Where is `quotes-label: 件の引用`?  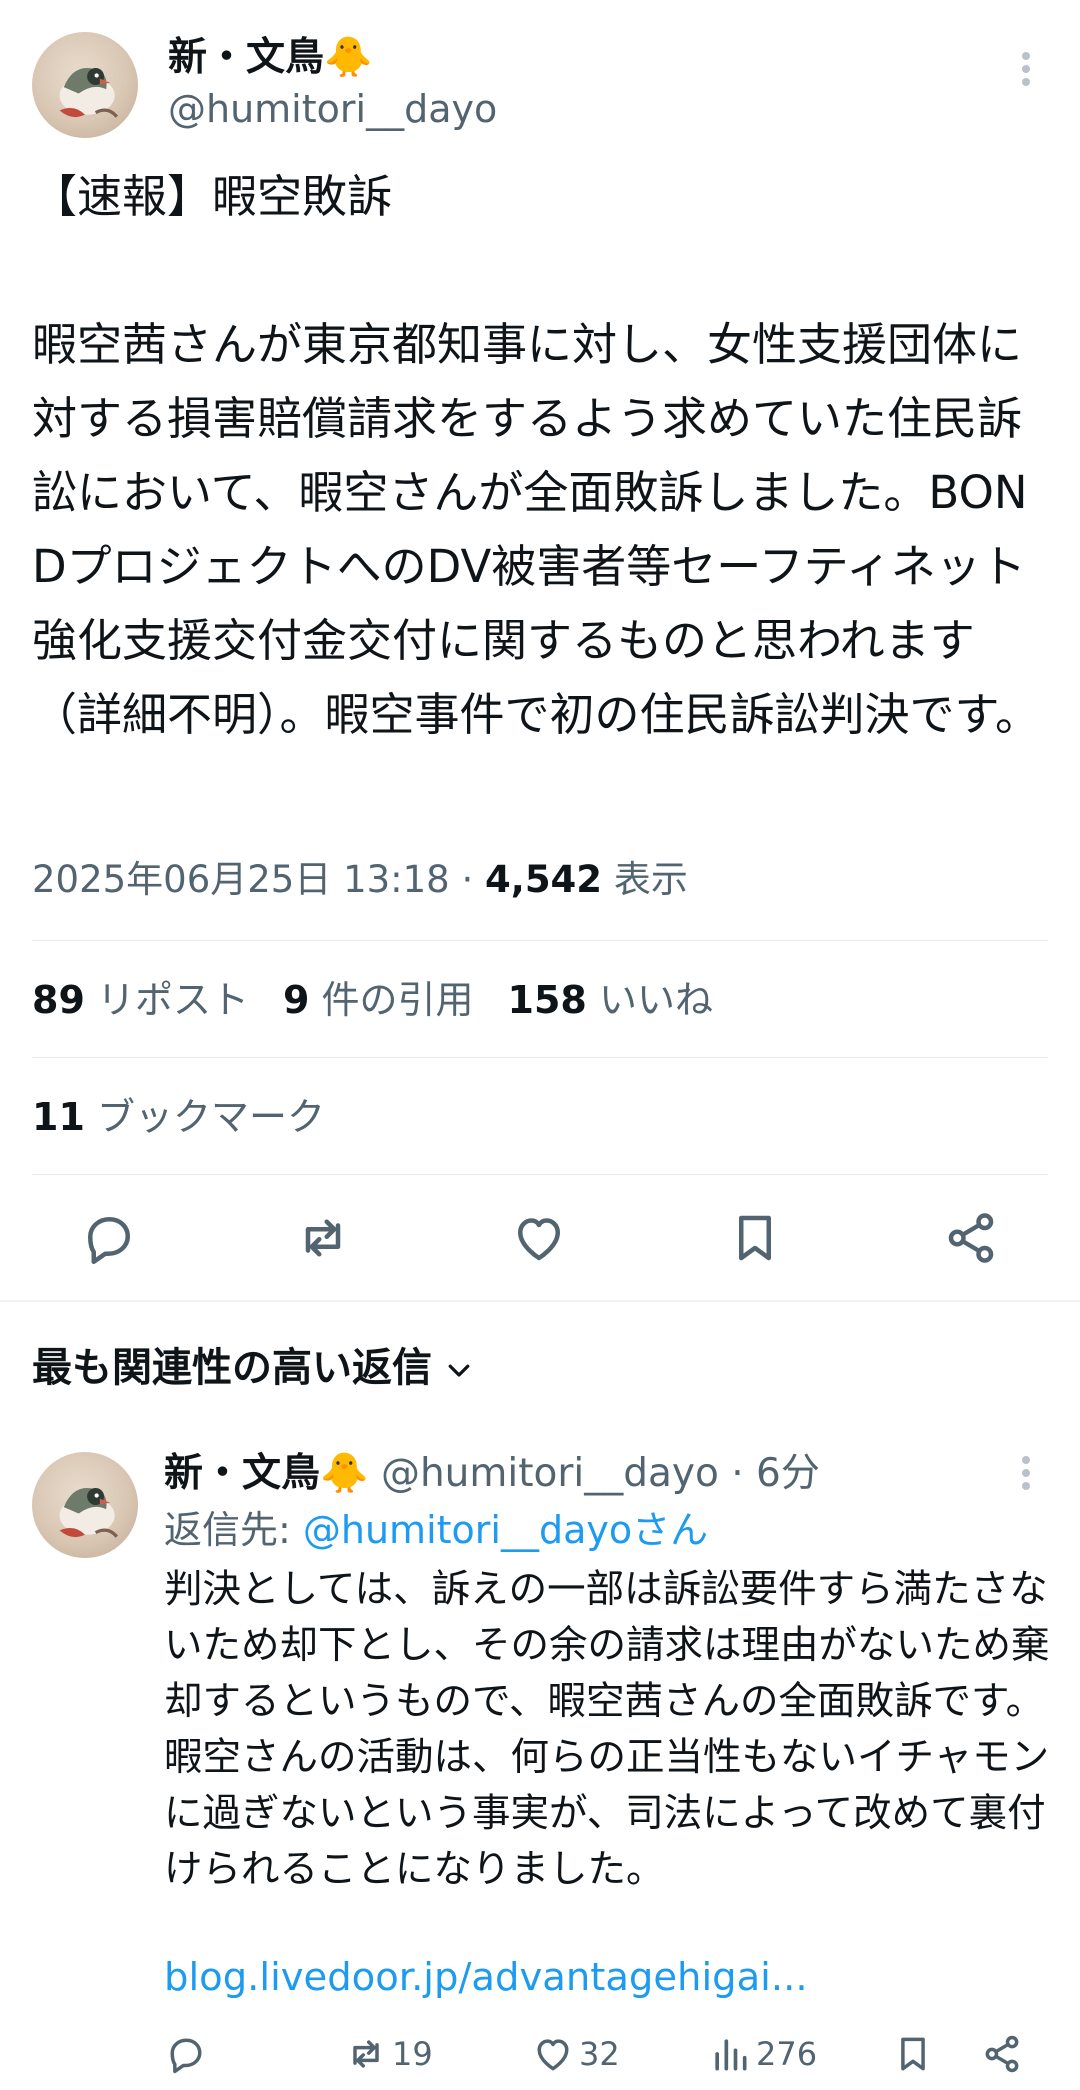 quotes-label: 件の引用 is located at coordinates (391, 1000).